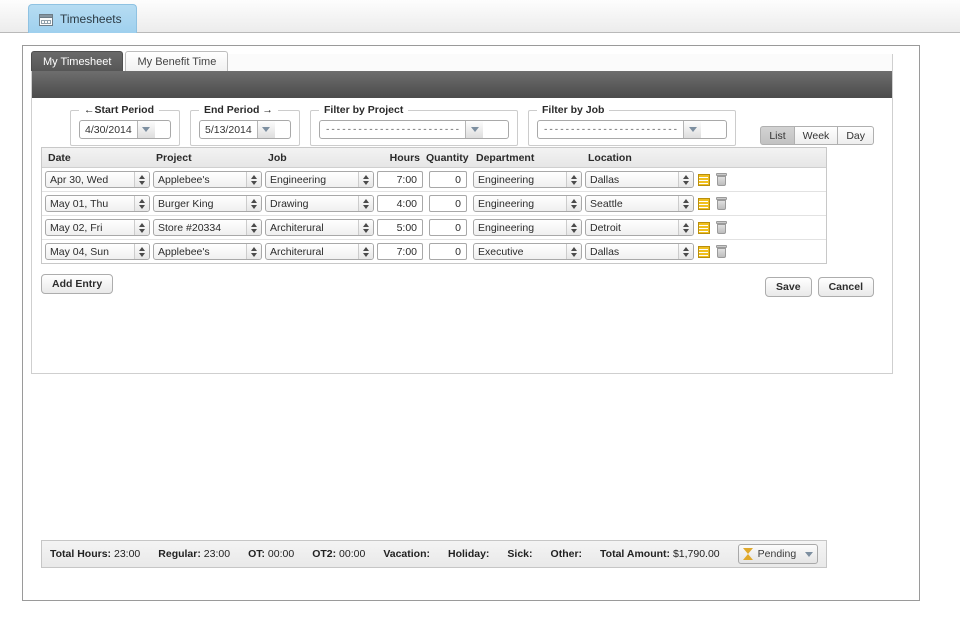  What do you see at coordinates (97, 179) in the screenshot?
I see `date-select: Apr 30, Wed` at bounding box center [97, 179].